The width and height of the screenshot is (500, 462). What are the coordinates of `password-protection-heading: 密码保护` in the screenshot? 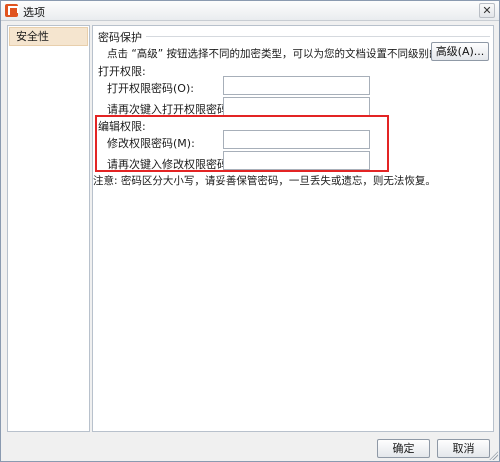 It's located at (120, 37).